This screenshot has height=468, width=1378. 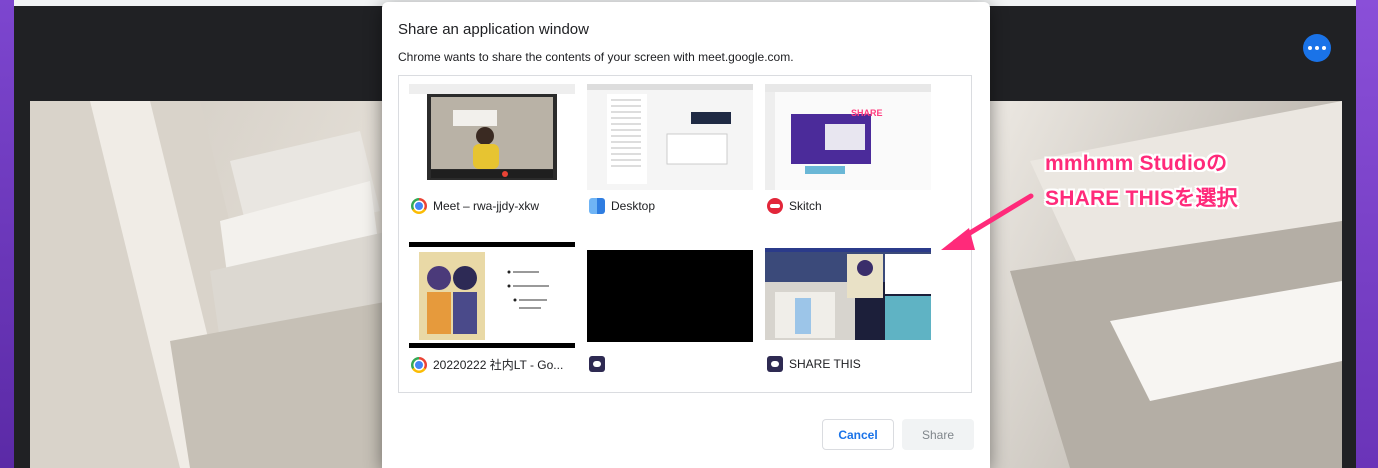 I want to click on cancel-button: Cancel, so click(x=858, y=434).